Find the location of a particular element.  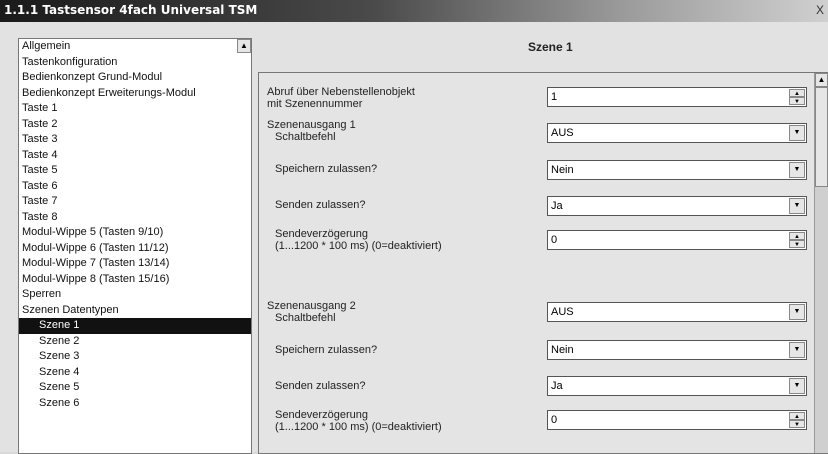

tree-item: Modul-Wippe 7 (Tasten 13/14) is located at coordinates (135, 264).